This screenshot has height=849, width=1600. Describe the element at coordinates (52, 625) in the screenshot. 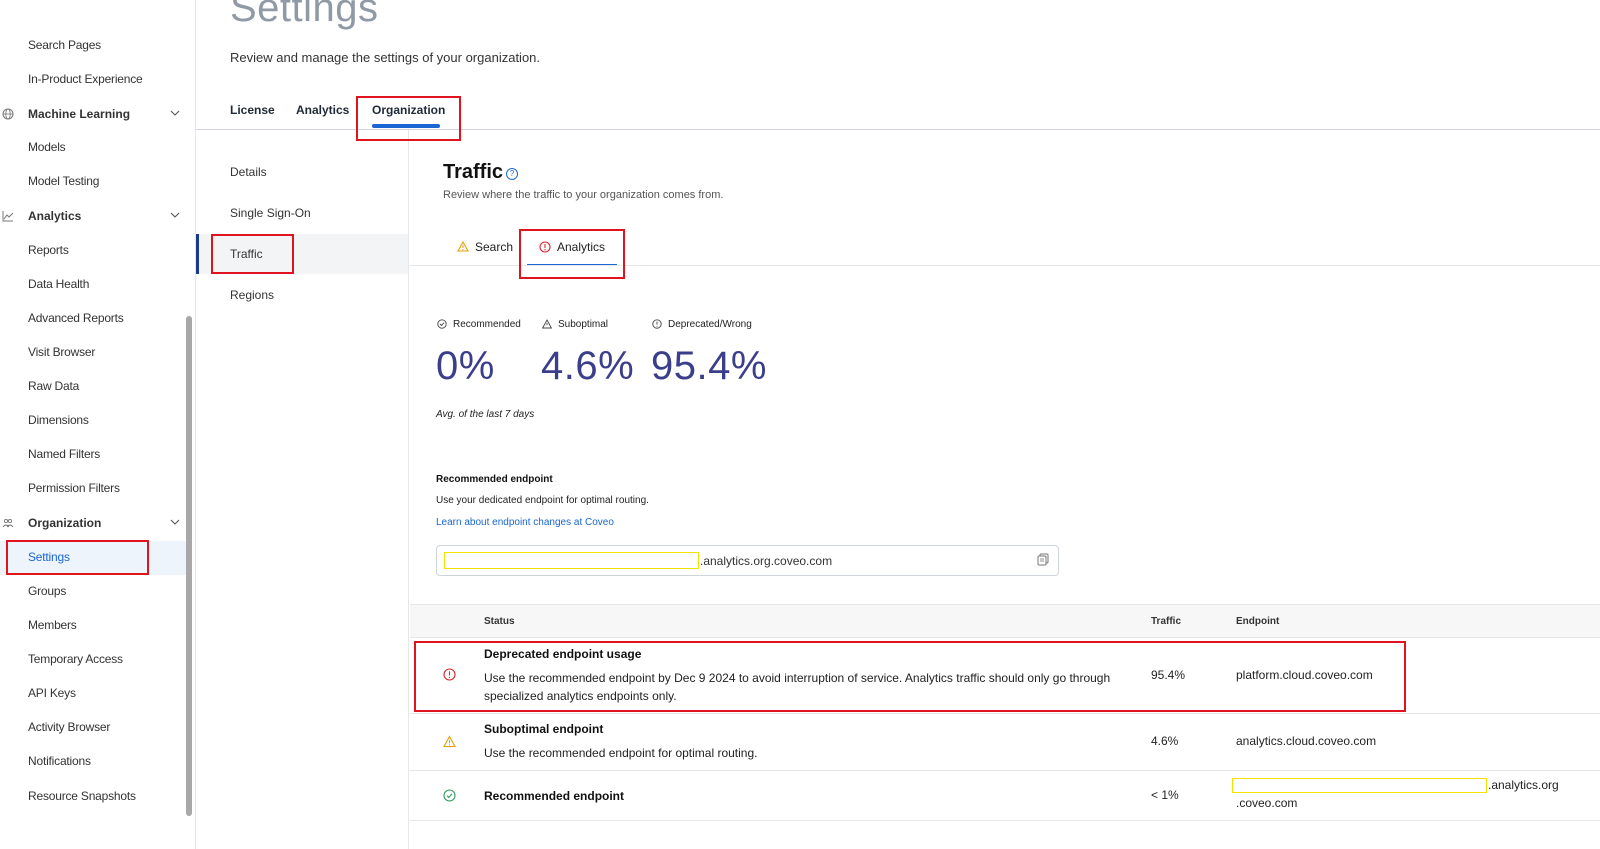

I see `sidebar-item-members: Members` at that location.